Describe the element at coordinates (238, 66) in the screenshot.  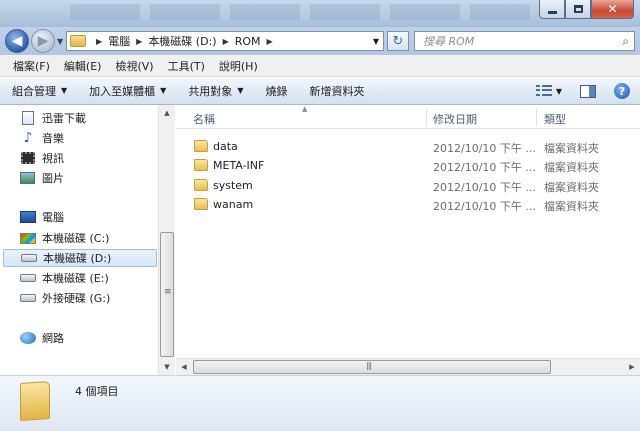
I see `menu-help: 說明(H)` at that location.